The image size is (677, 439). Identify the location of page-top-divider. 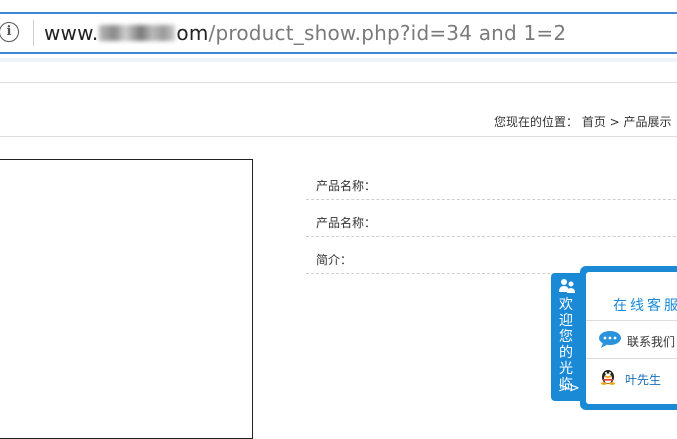
(338, 82).